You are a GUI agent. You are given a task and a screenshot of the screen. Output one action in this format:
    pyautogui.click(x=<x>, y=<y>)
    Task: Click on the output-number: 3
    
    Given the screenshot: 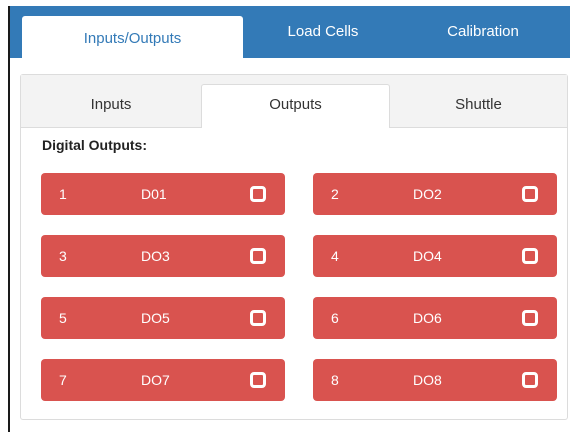 What is the action you would take?
    pyautogui.click(x=63, y=256)
    